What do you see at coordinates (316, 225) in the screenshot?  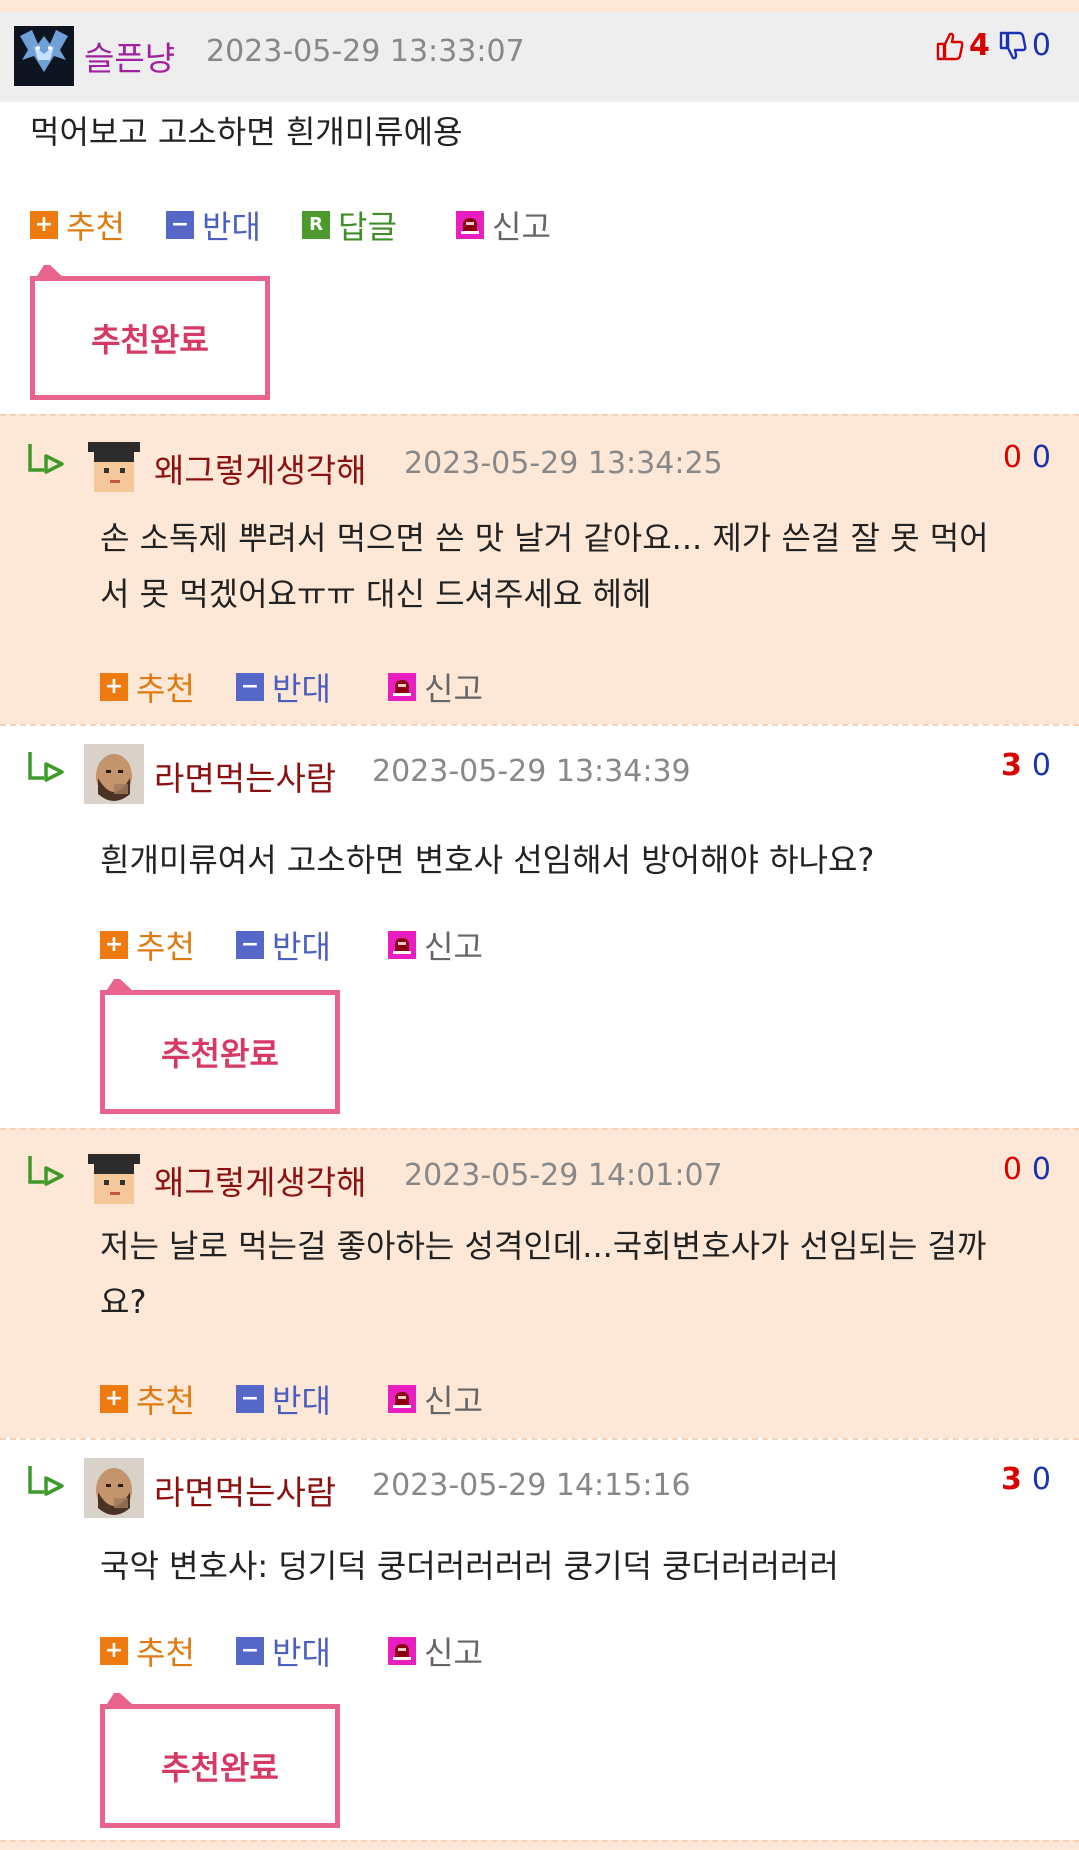 I see `r-icon: R` at bounding box center [316, 225].